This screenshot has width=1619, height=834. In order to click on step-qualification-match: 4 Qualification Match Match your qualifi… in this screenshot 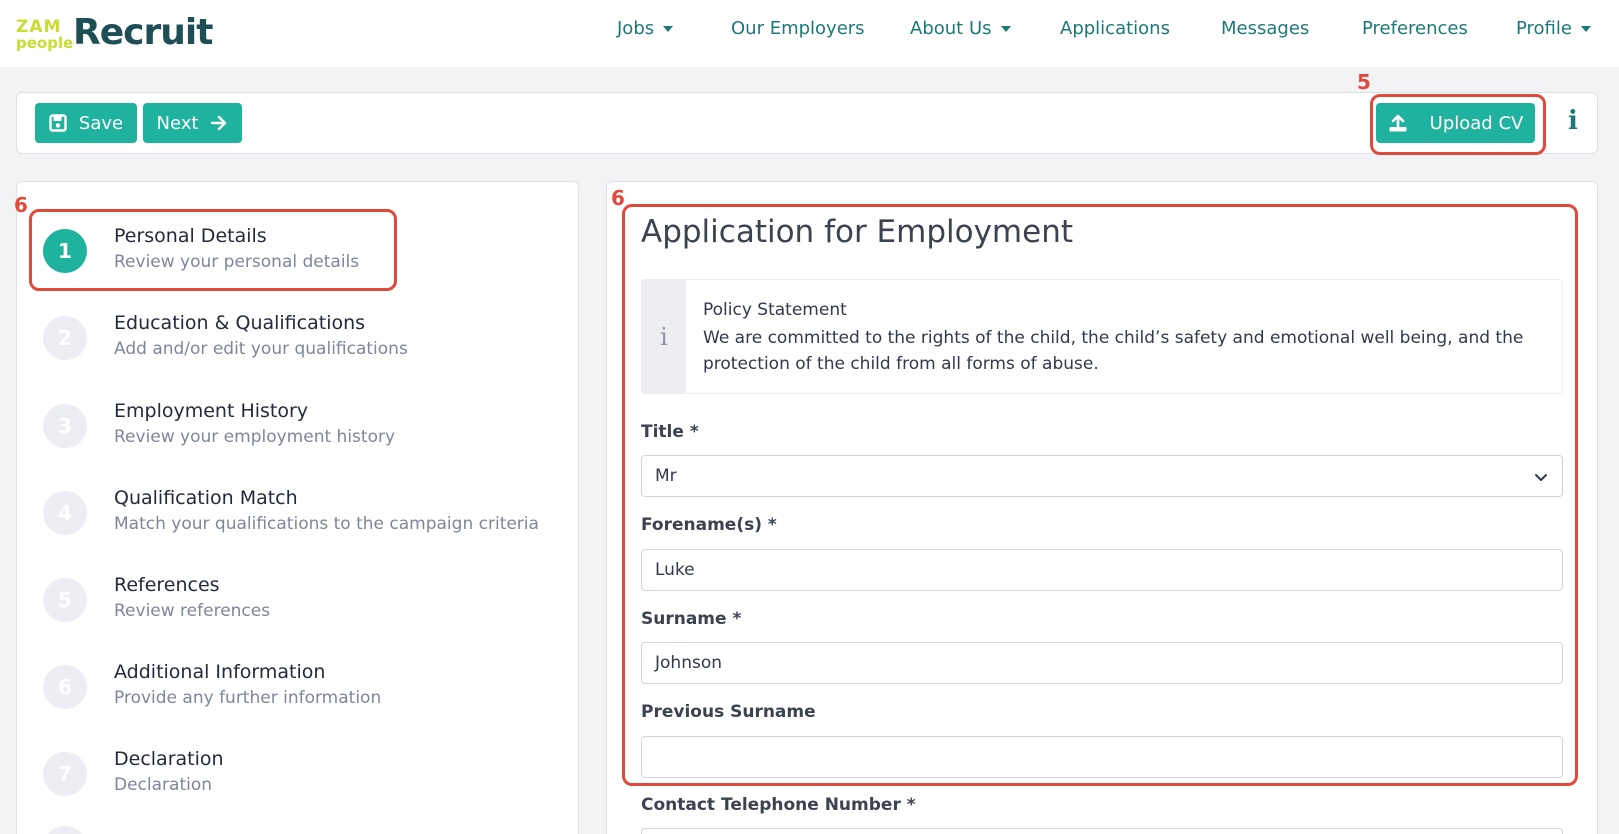, I will do `click(303, 517)`.